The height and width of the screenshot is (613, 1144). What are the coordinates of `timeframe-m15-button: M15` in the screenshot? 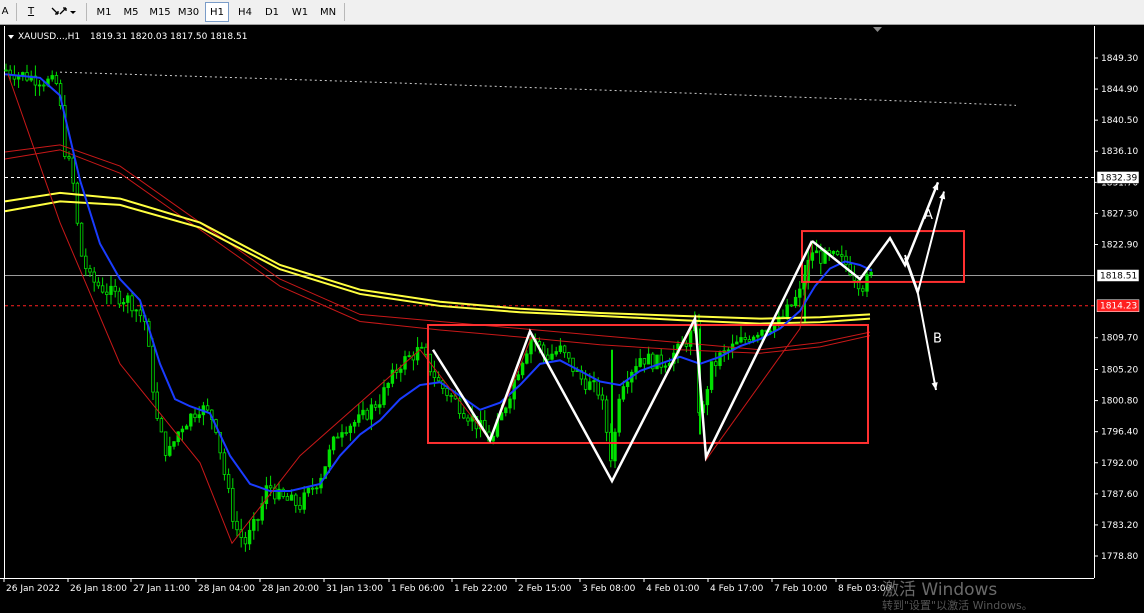 It's located at (160, 12).